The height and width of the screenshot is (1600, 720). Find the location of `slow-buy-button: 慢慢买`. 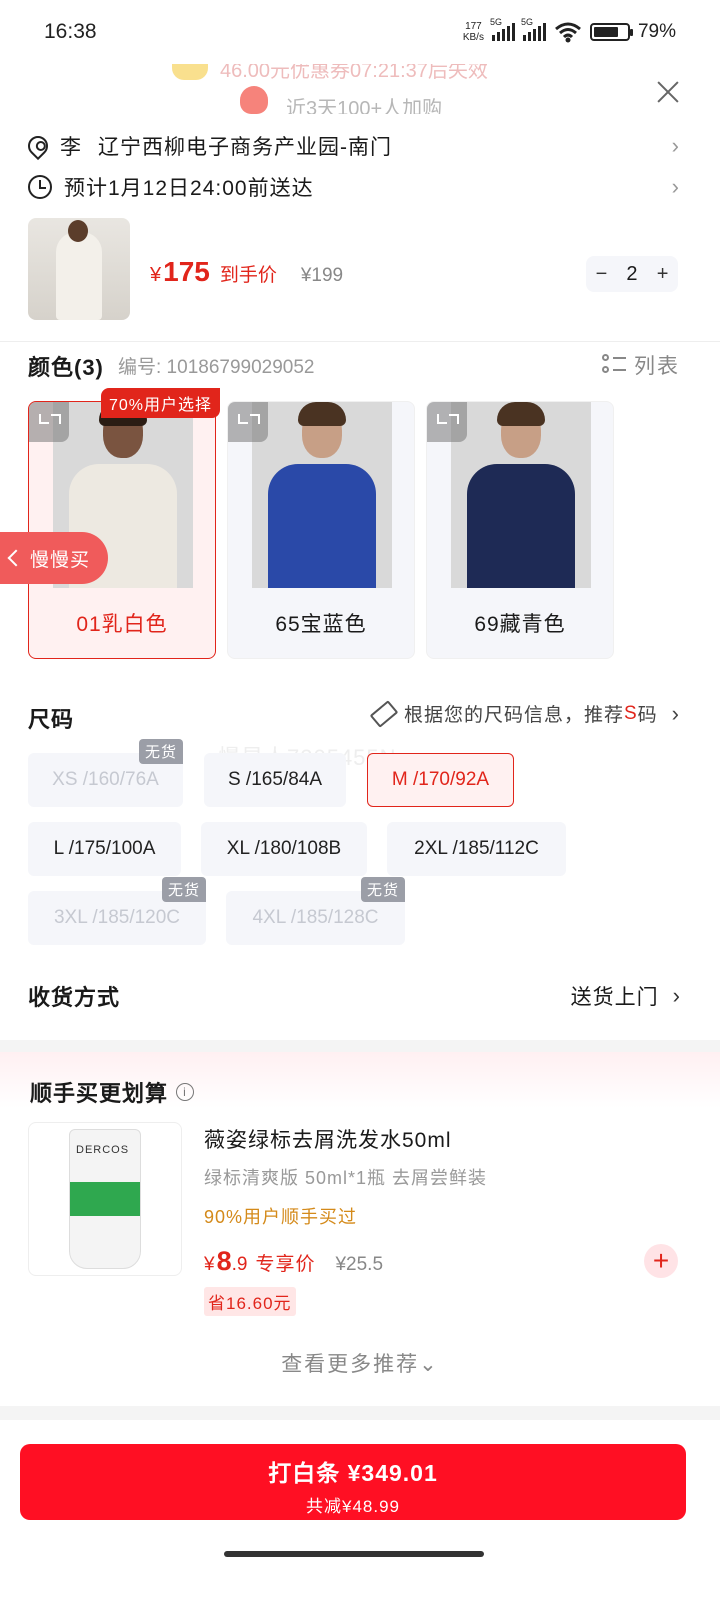

slow-buy-button: 慢慢买 is located at coordinates (54, 558).